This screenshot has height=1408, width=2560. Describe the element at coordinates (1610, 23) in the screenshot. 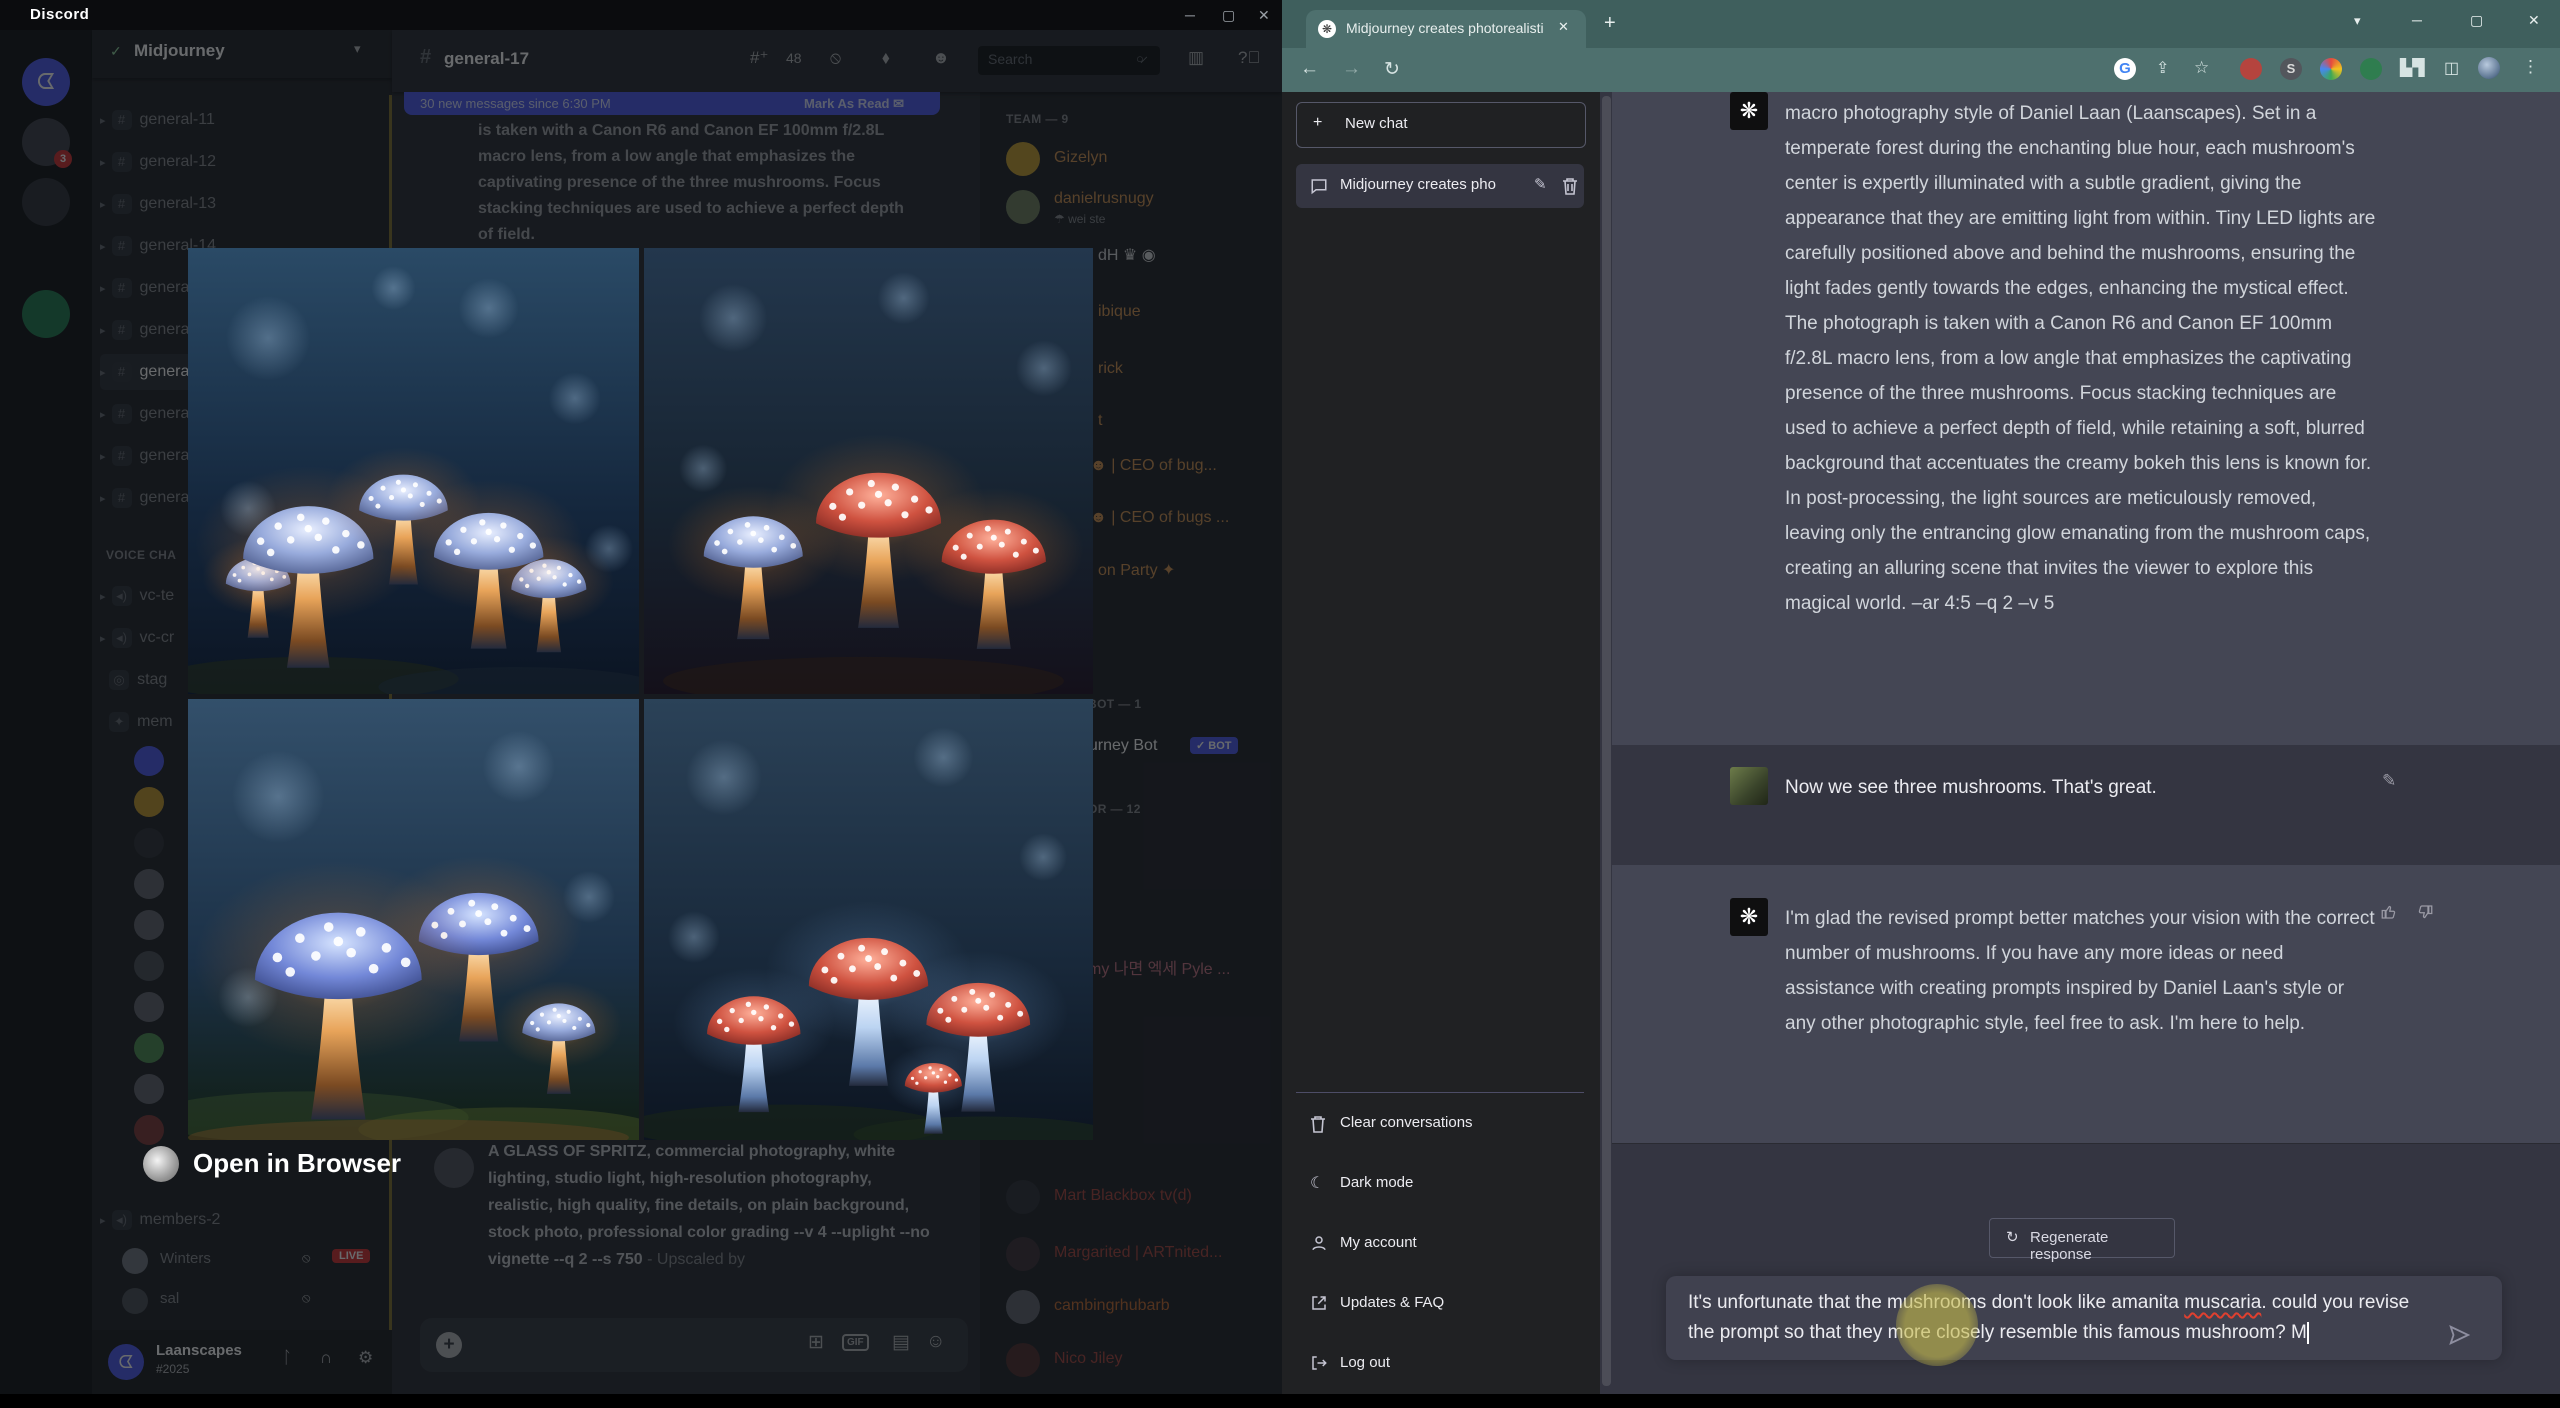

I see `new-tab-button: +` at that location.